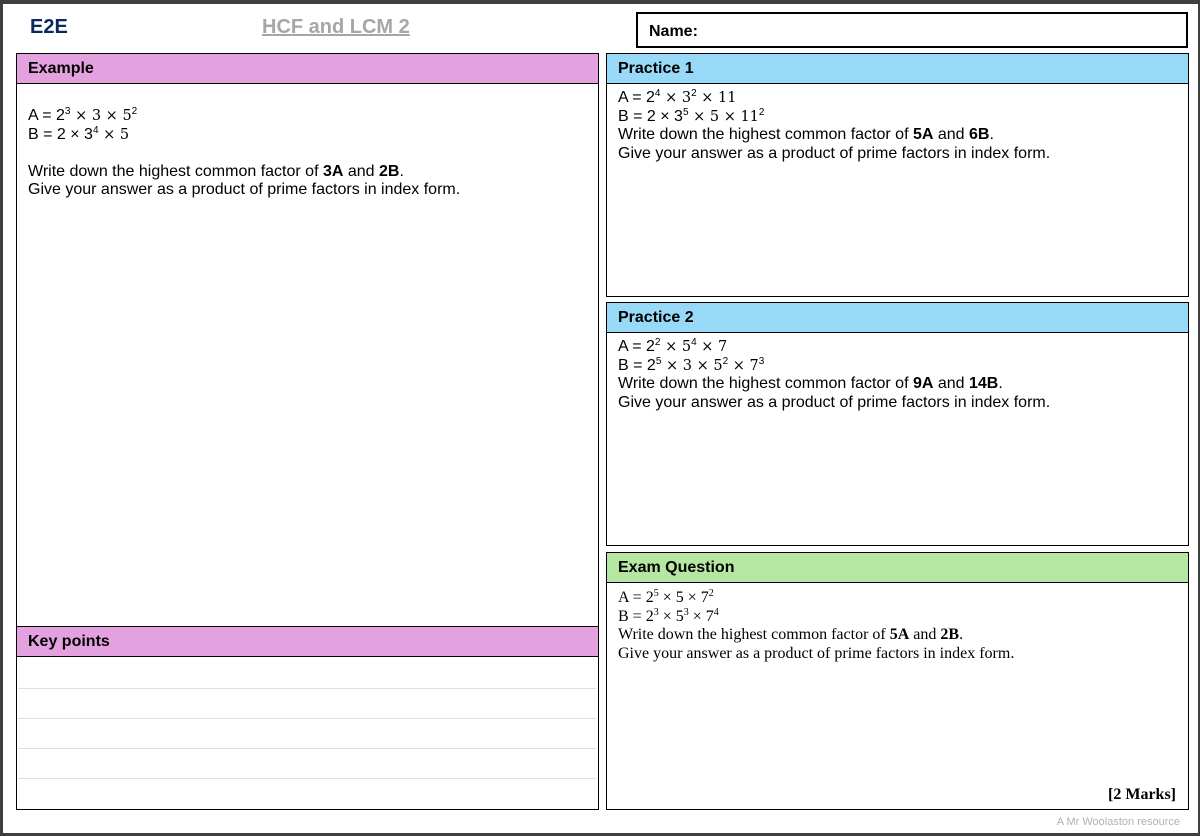 The width and height of the screenshot is (1200, 836). I want to click on exam-line-b: B = 23 × 53 × 74, so click(668, 615).